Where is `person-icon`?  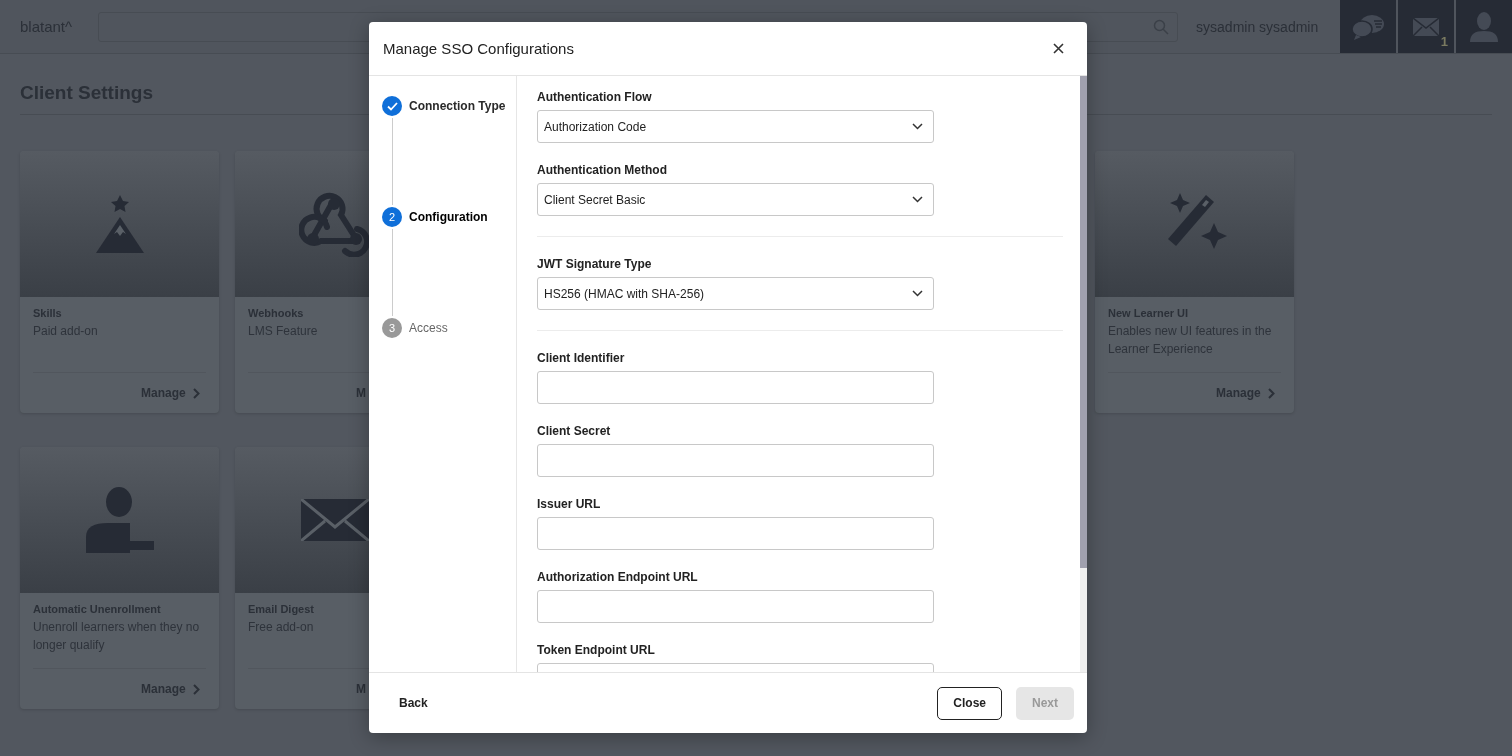 person-icon is located at coordinates (1484, 26).